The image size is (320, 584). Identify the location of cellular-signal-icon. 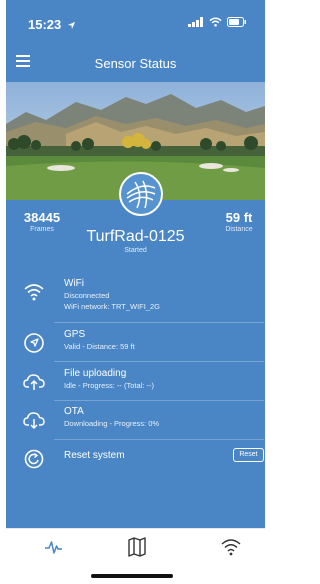
(195, 22).